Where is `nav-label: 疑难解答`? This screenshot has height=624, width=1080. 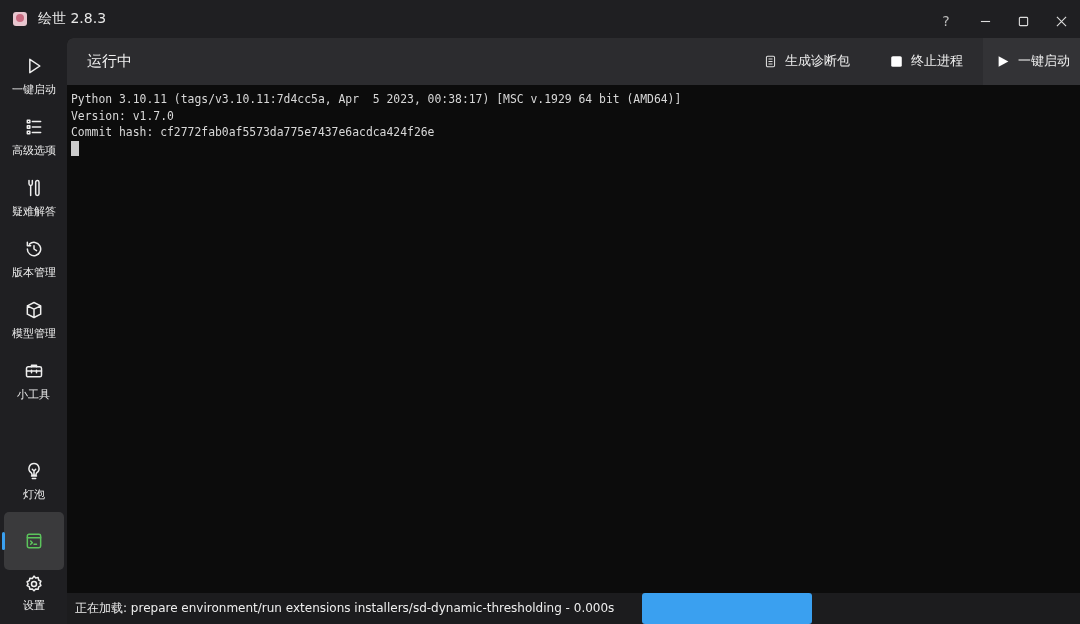 nav-label: 疑难解答 is located at coordinates (33, 211).